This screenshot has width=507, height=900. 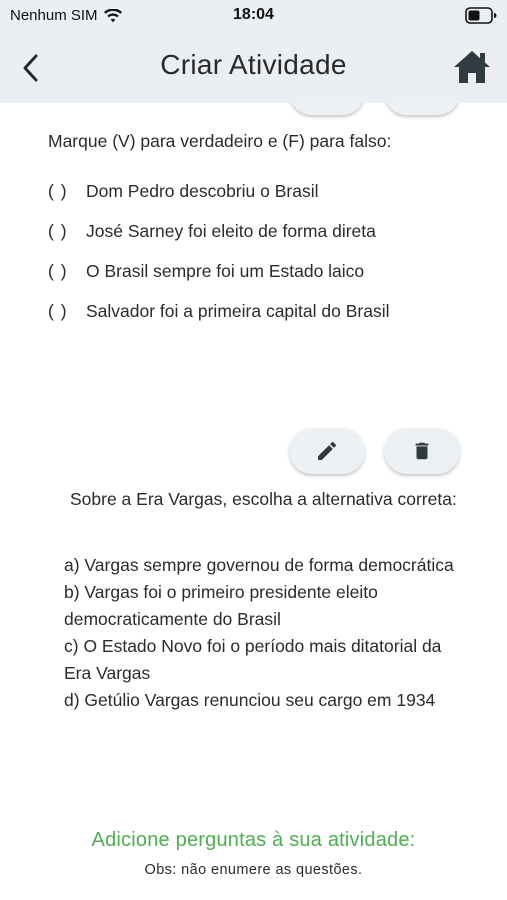 I want to click on delete-button, so click(x=422, y=451).